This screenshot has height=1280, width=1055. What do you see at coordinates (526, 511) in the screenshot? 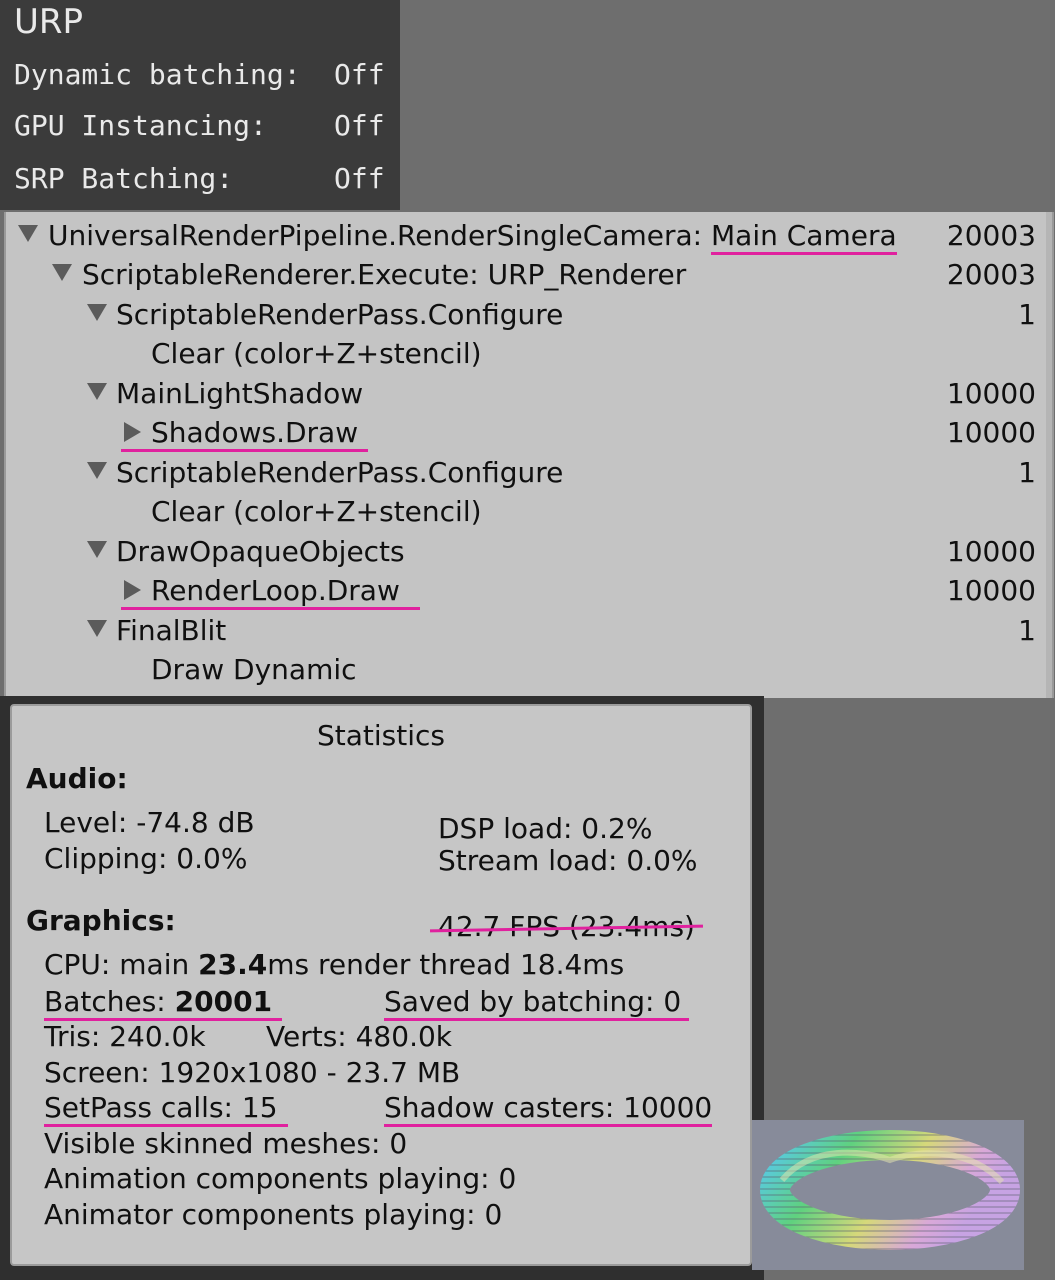
I see `tree-row-clear-2: Clear (color+Z+stencil)` at bounding box center [526, 511].